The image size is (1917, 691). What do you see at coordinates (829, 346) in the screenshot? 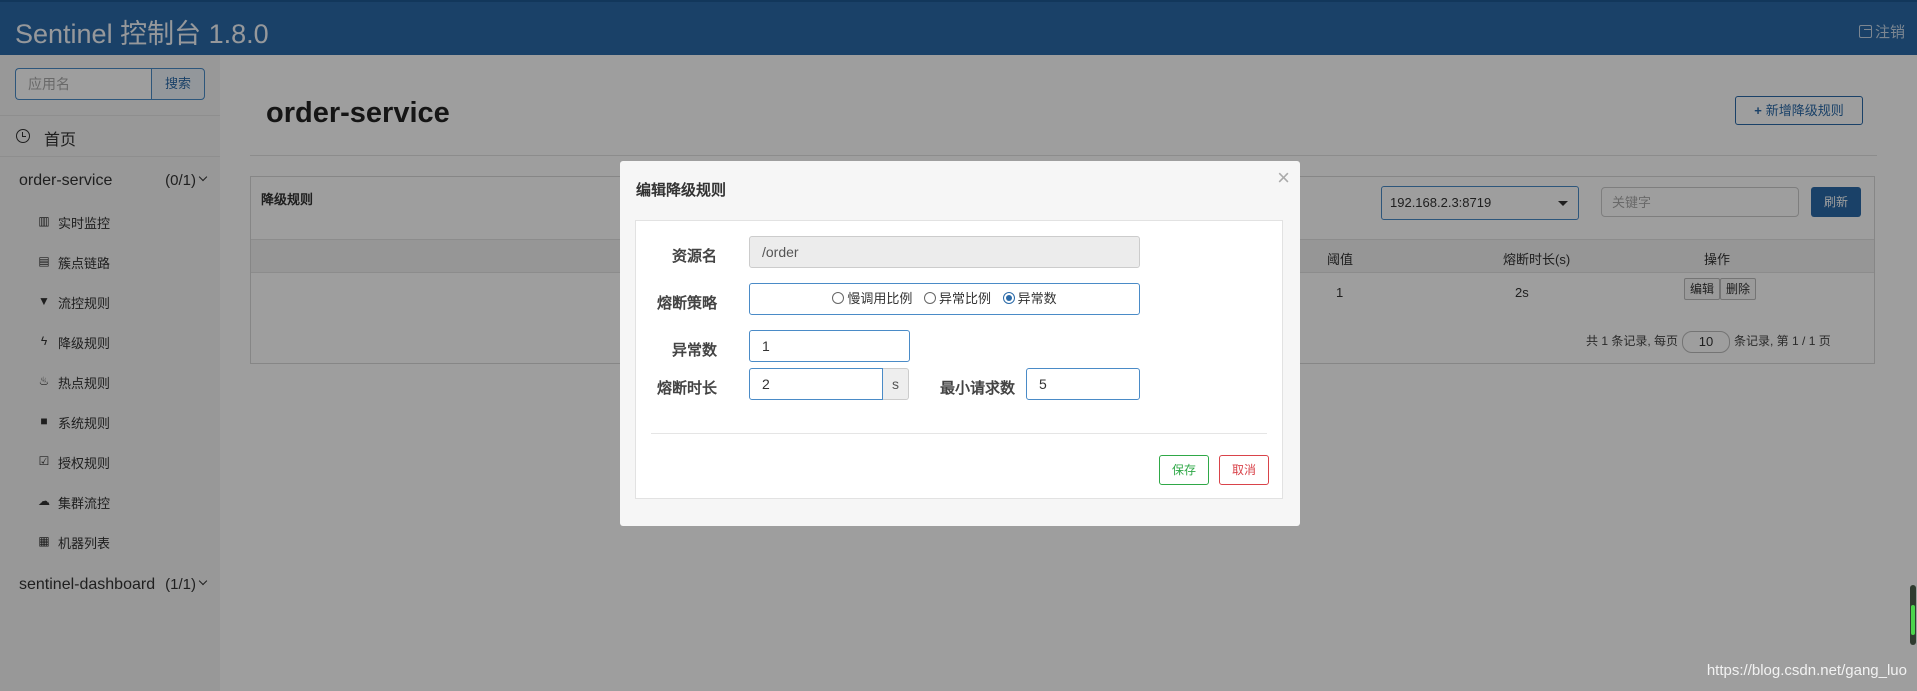
I see `exception-count-input: 1` at bounding box center [829, 346].